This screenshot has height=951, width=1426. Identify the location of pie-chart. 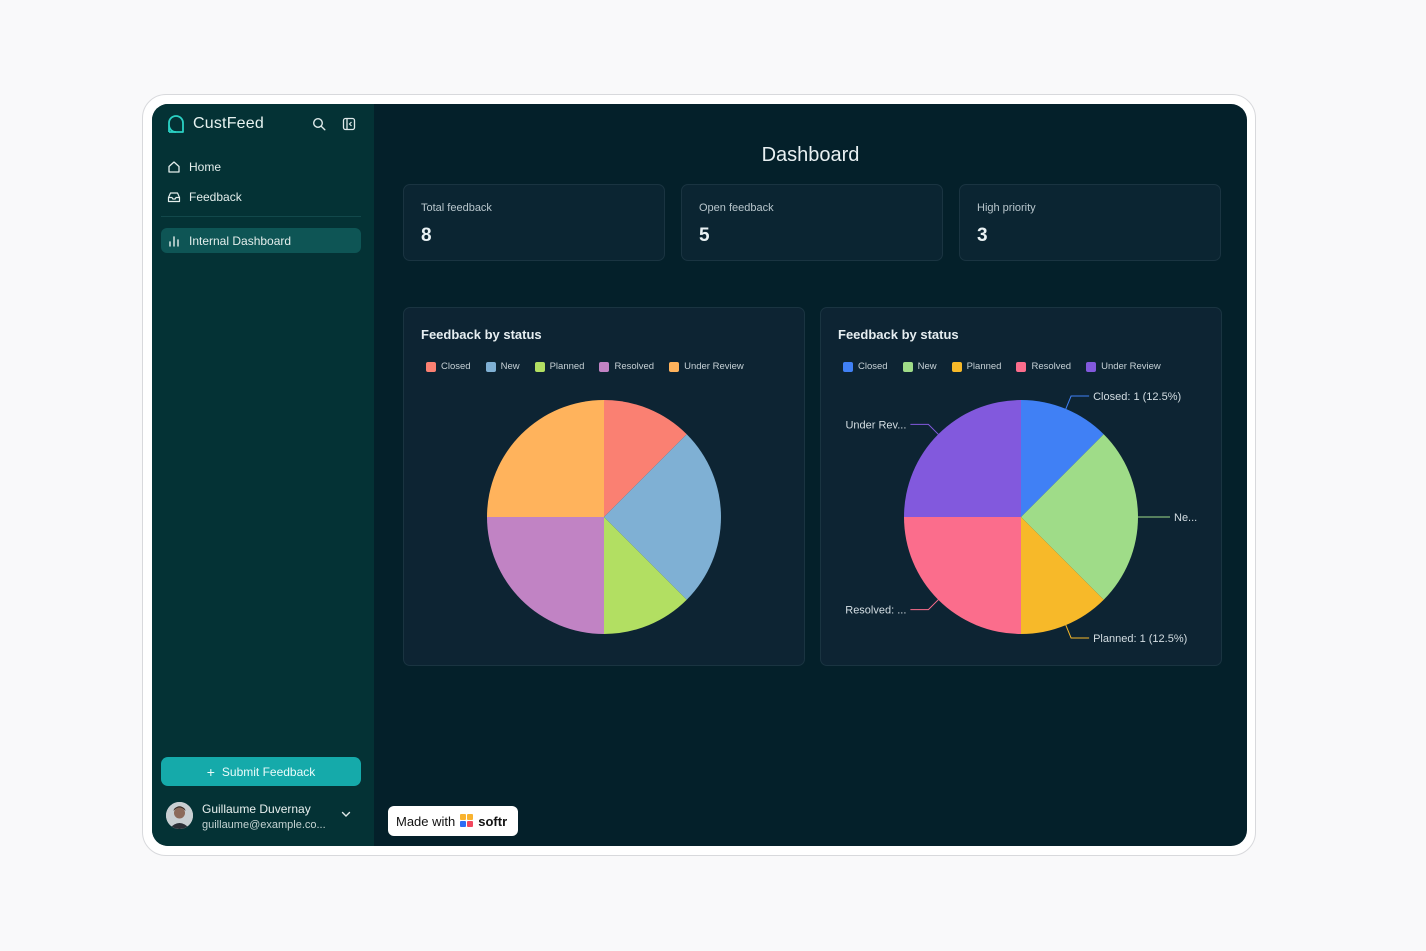
(604, 517).